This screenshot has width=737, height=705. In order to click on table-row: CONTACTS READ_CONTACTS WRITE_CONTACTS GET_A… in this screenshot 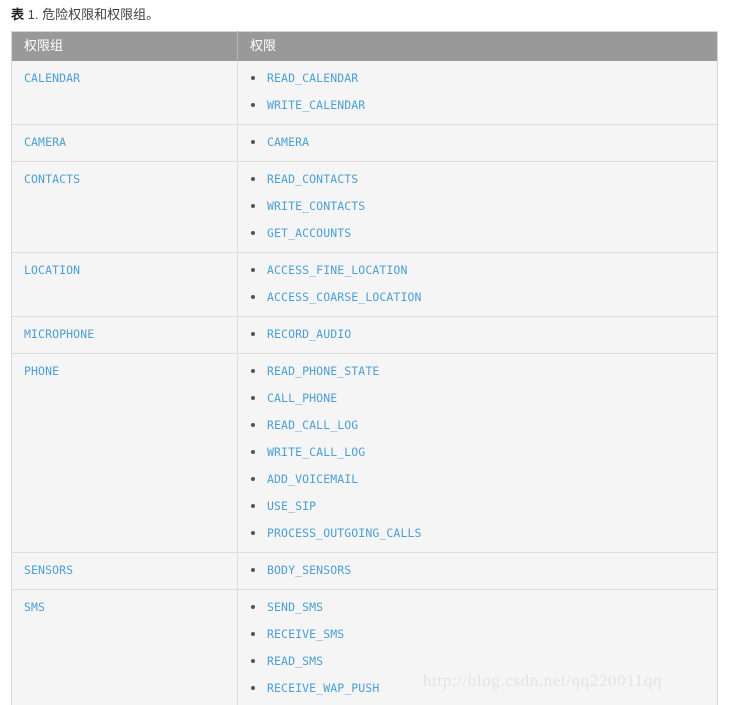, I will do `click(364, 207)`.